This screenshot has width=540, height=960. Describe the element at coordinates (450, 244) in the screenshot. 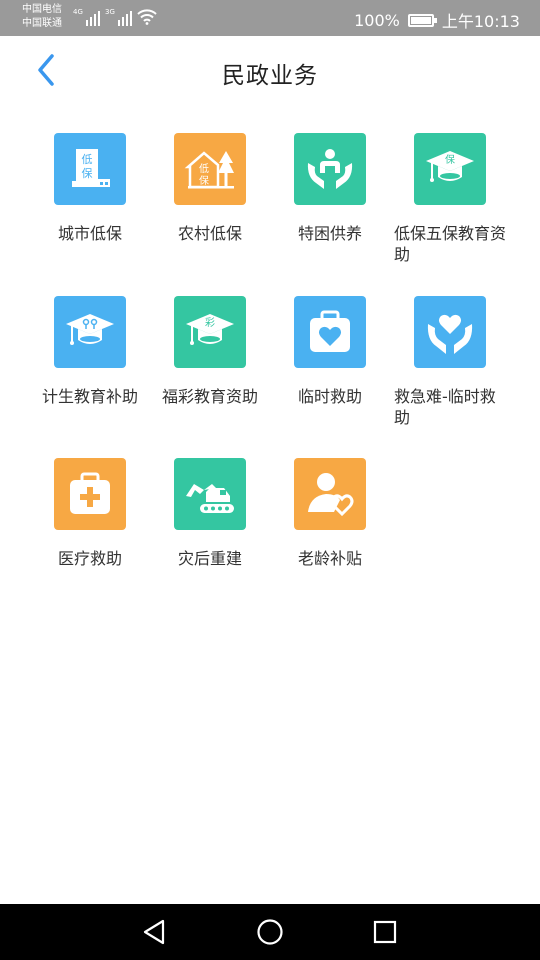

I see `service-label: 低保五保教育资助` at that location.